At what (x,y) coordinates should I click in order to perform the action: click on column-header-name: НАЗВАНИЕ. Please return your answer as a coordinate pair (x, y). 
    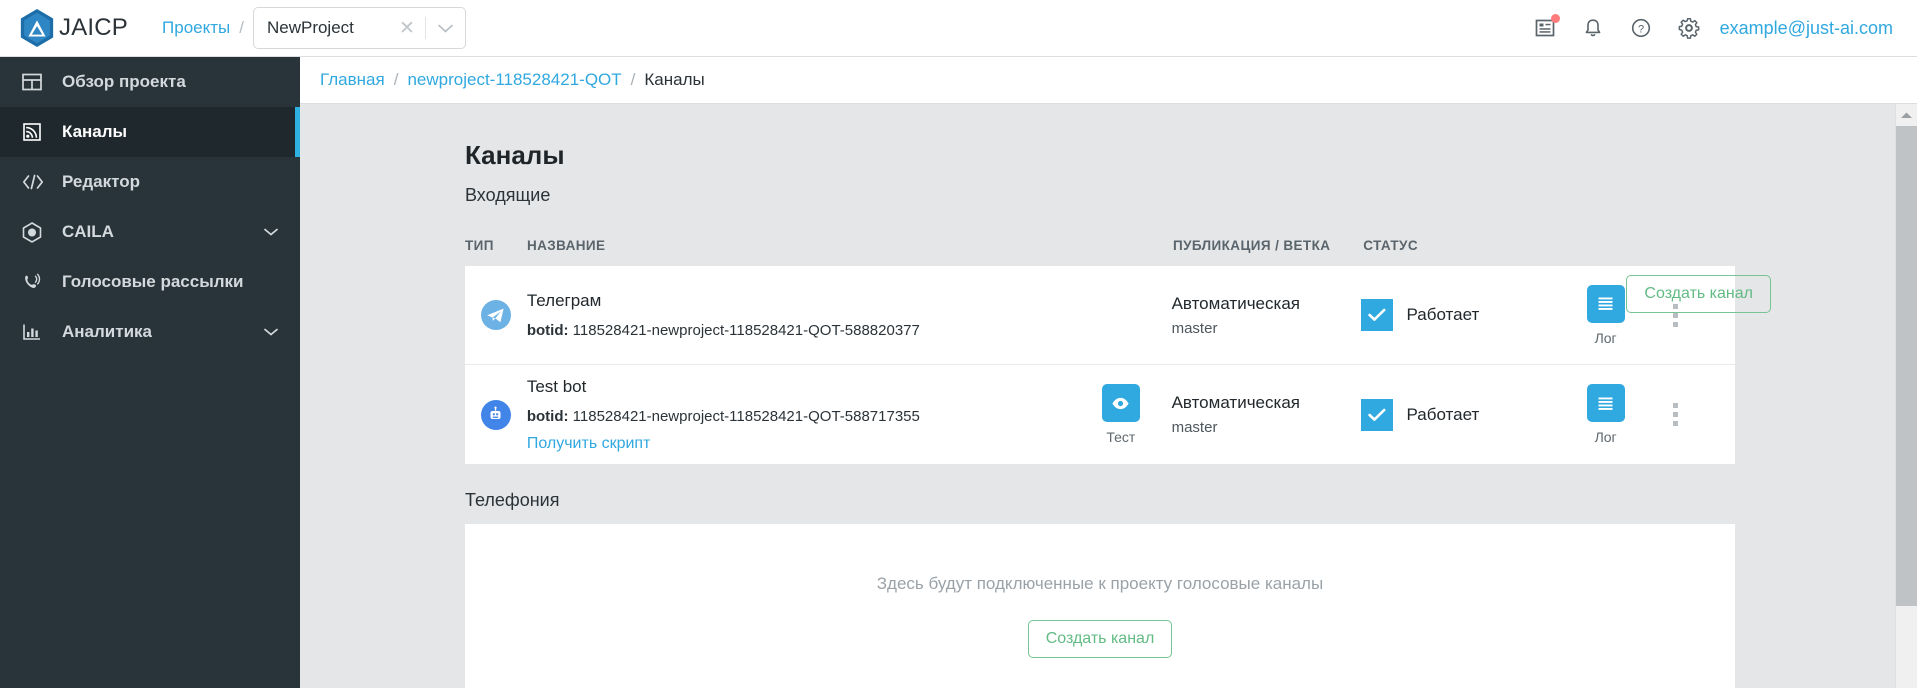
    Looking at the image, I should click on (566, 245).